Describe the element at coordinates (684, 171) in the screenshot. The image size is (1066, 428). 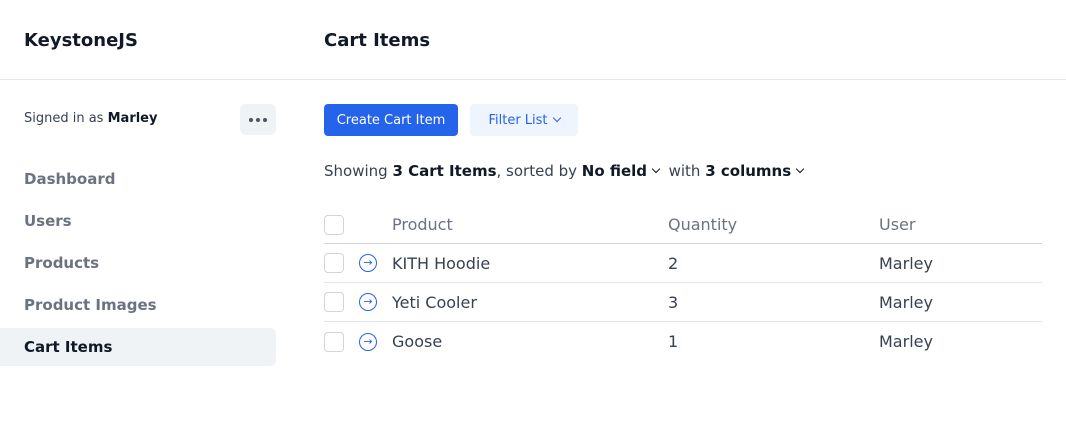
I see `summary-with: with` at that location.